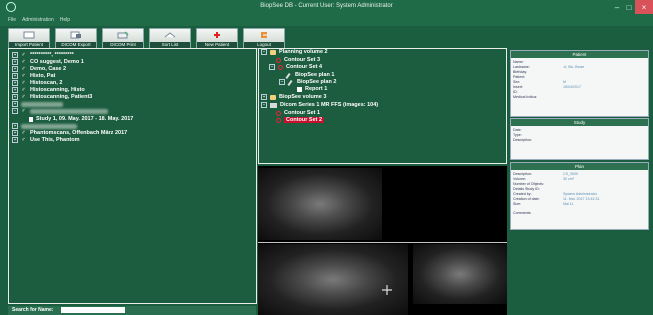 The width and height of the screenshot is (653, 315). I want to click on patient-row: + ♂ Use This, Phantom, so click(46, 140).